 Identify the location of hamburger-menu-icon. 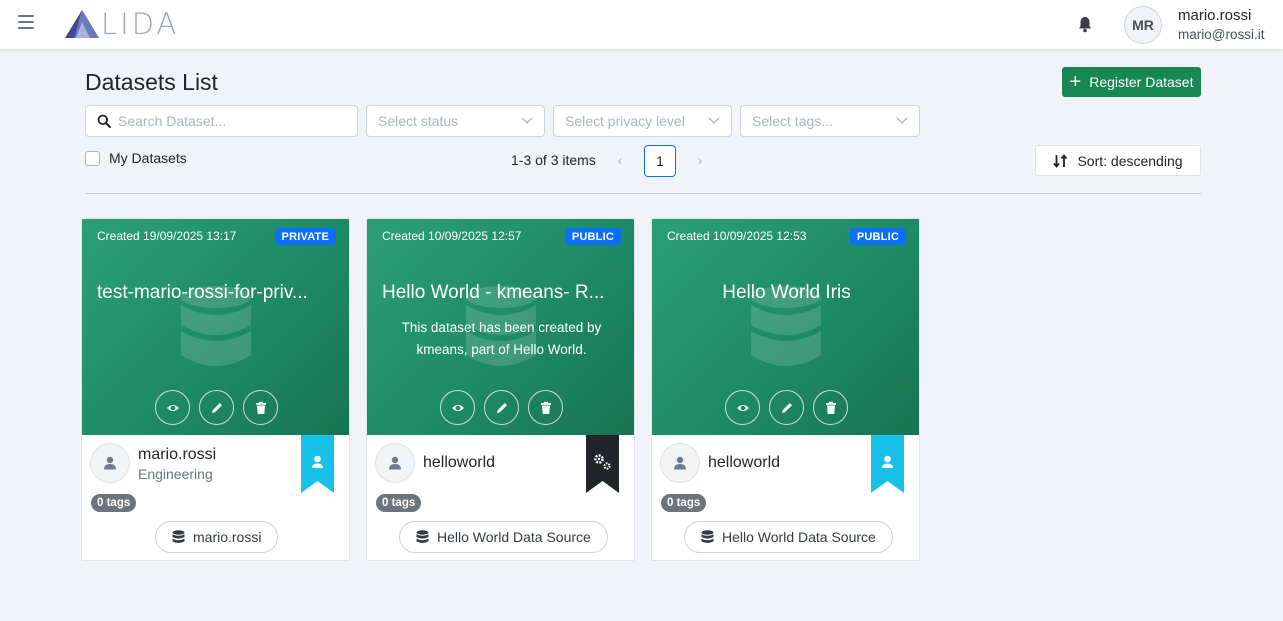
(26, 22).